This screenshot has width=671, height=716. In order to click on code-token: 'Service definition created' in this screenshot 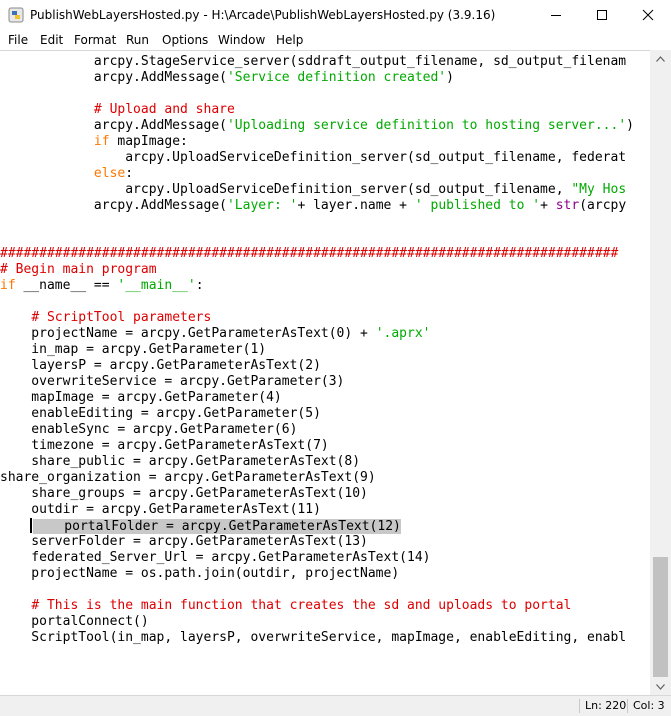, I will do `click(336, 77)`.